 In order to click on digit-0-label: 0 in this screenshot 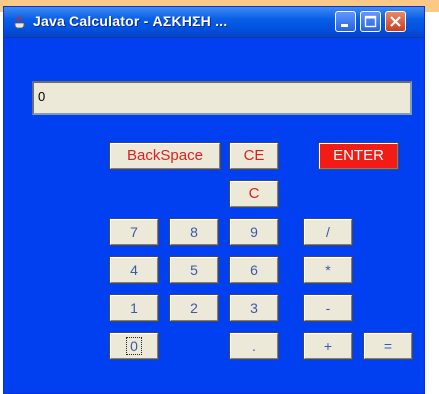, I will do `click(134, 346)`.